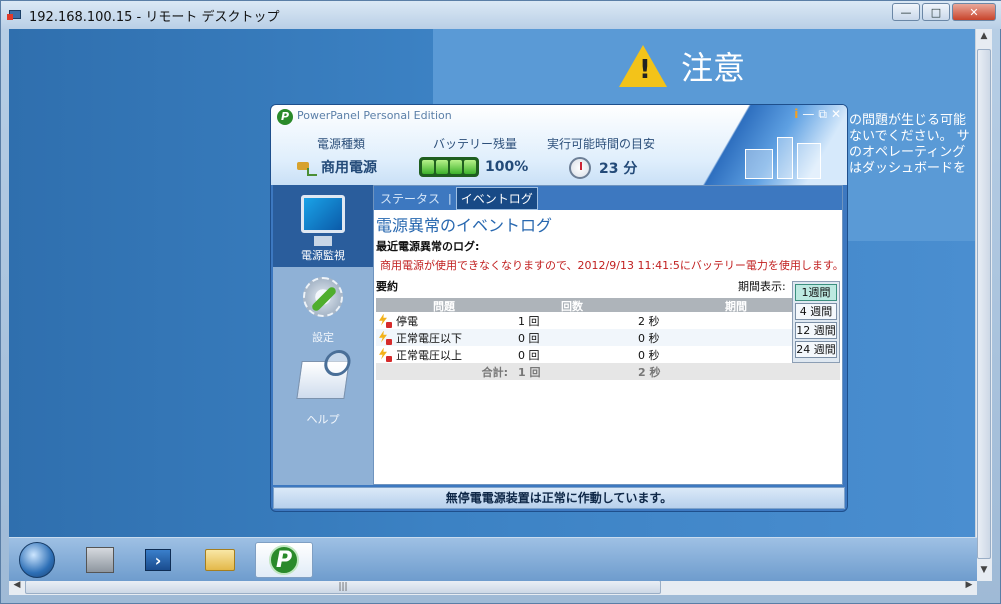 This screenshot has width=1001, height=604. Describe the element at coordinates (343, 587) in the screenshot. I see `horizontal-scroll-thumb: |||` at that location.